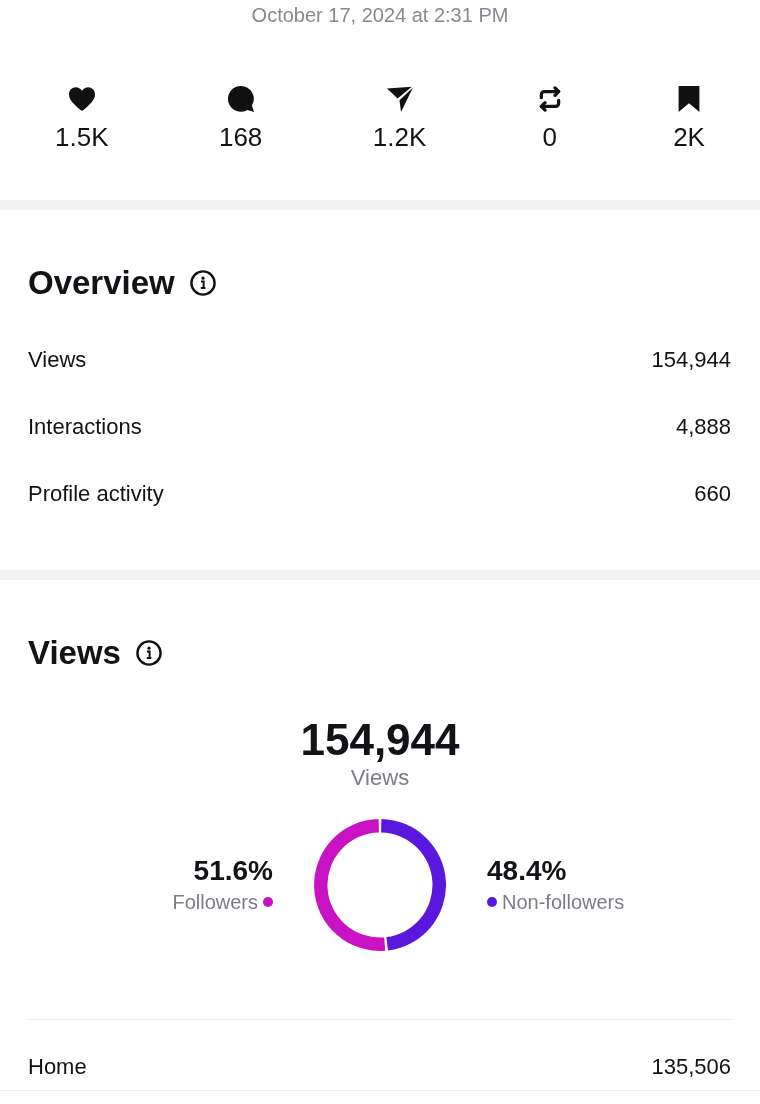 The height and width of the screenshot is (1104, 760). What do you see at coordinates (691, 360) in the screenshot?
I see `metric-value: 154,944` at bounding box center [691, 360].